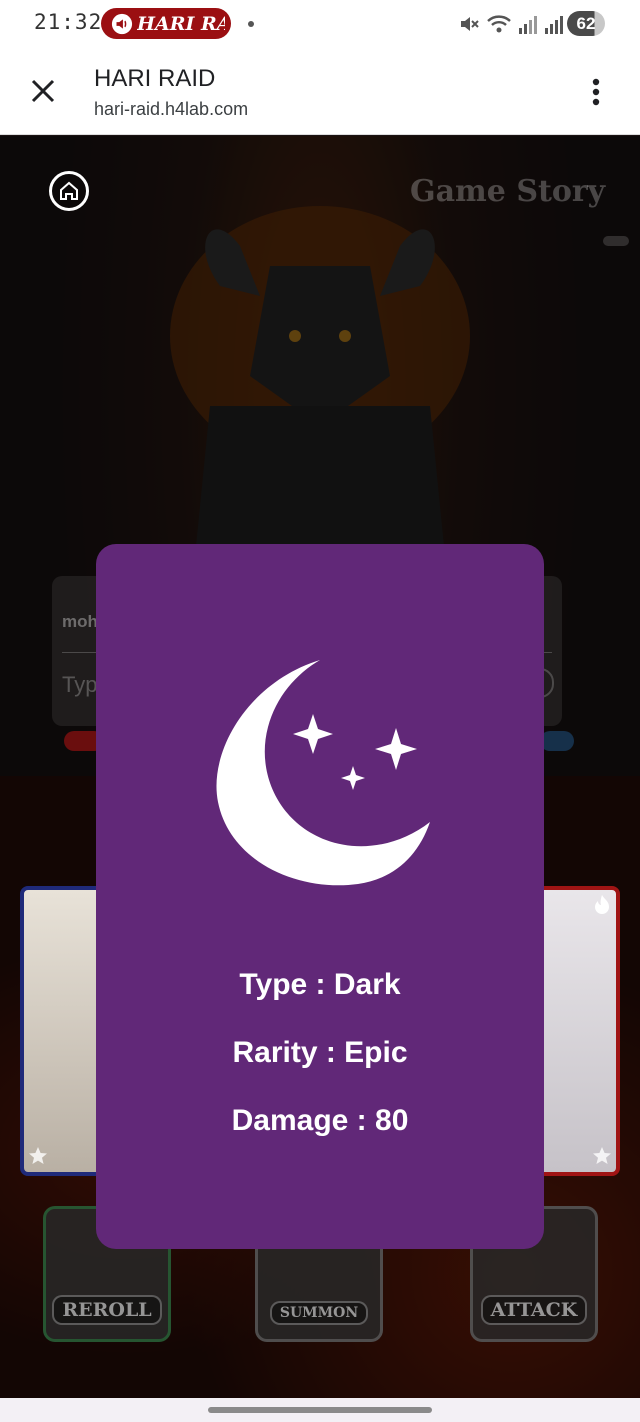  I want to click on media-playing-pill: HARI RAID, so click(166, 23).